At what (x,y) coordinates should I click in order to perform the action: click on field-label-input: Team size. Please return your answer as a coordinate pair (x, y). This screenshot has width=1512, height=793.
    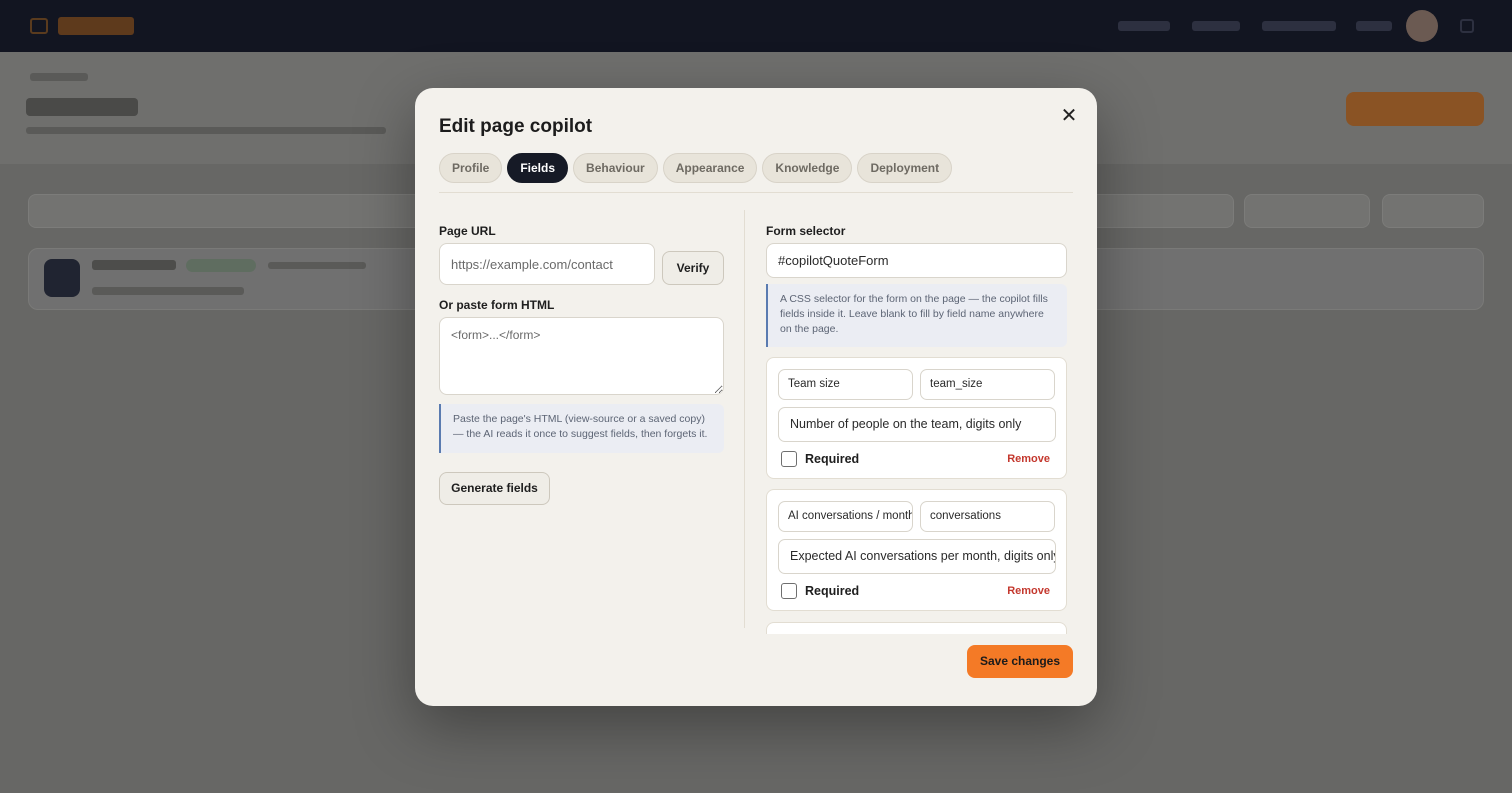
    Looking at the image, I should click on (845, 384).